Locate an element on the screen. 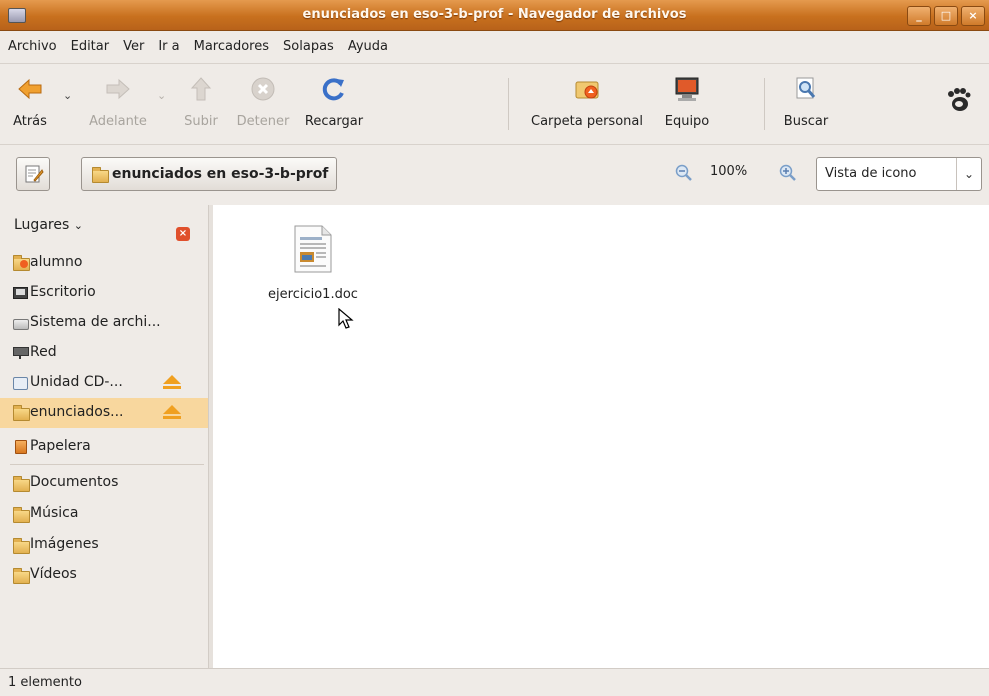 This screenshot has height=696, width=989. maximize-button: □ is located at coordinates (946, 16).